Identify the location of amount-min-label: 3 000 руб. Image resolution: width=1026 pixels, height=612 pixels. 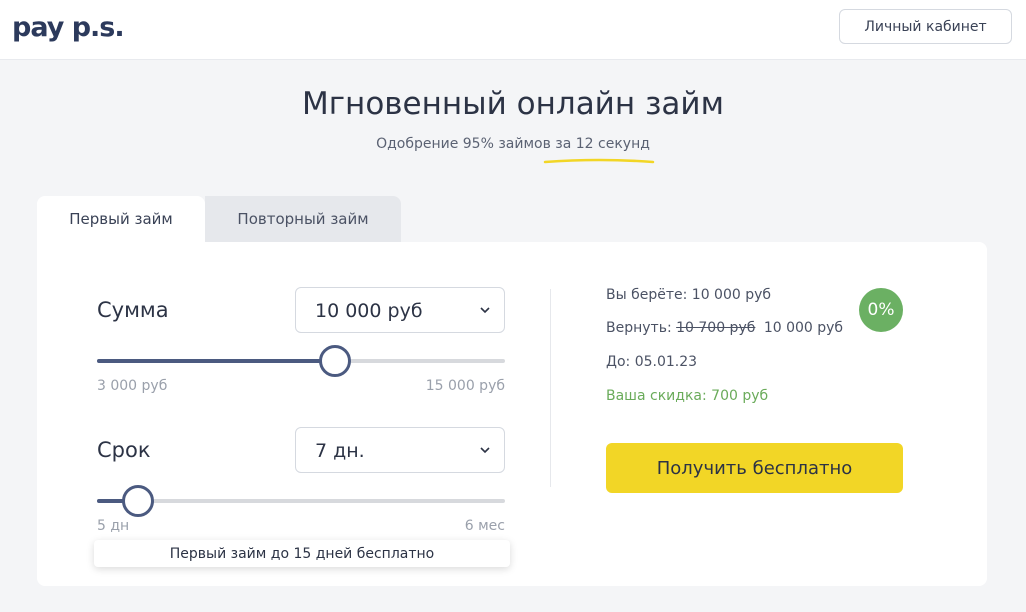
(132, 386).